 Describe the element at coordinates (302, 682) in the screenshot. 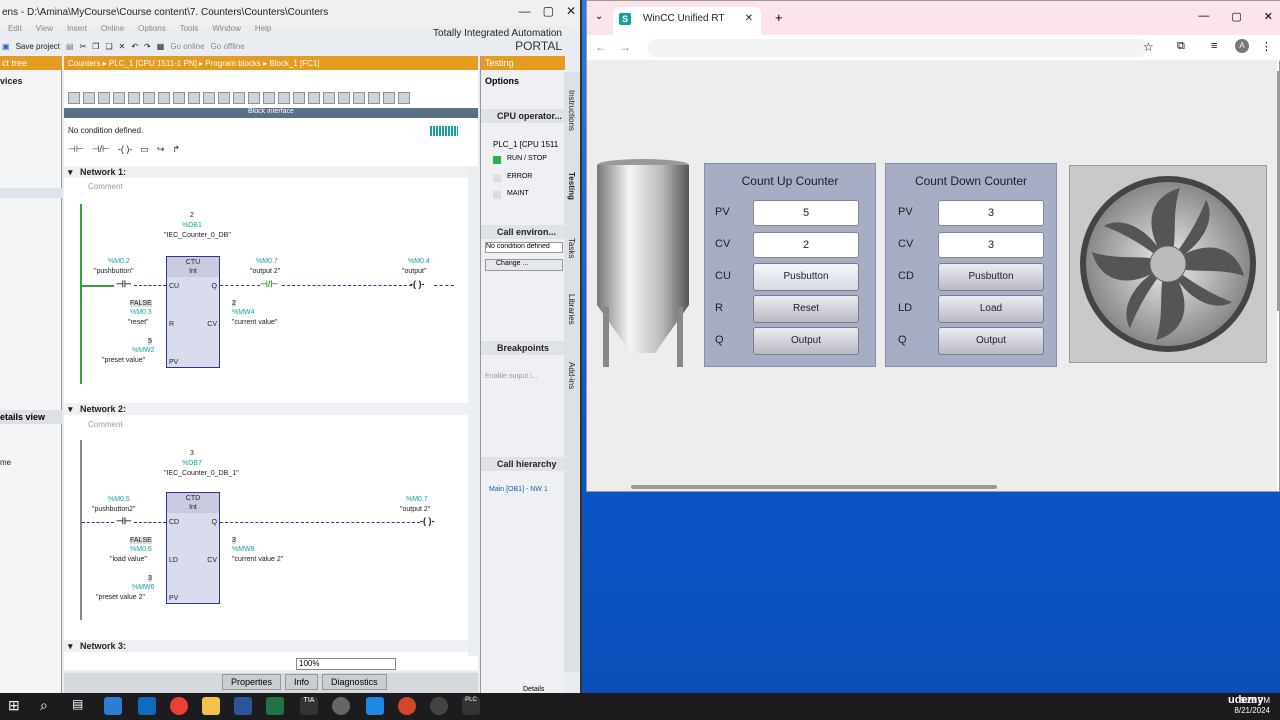

I see `tab-info: Info` at that location.